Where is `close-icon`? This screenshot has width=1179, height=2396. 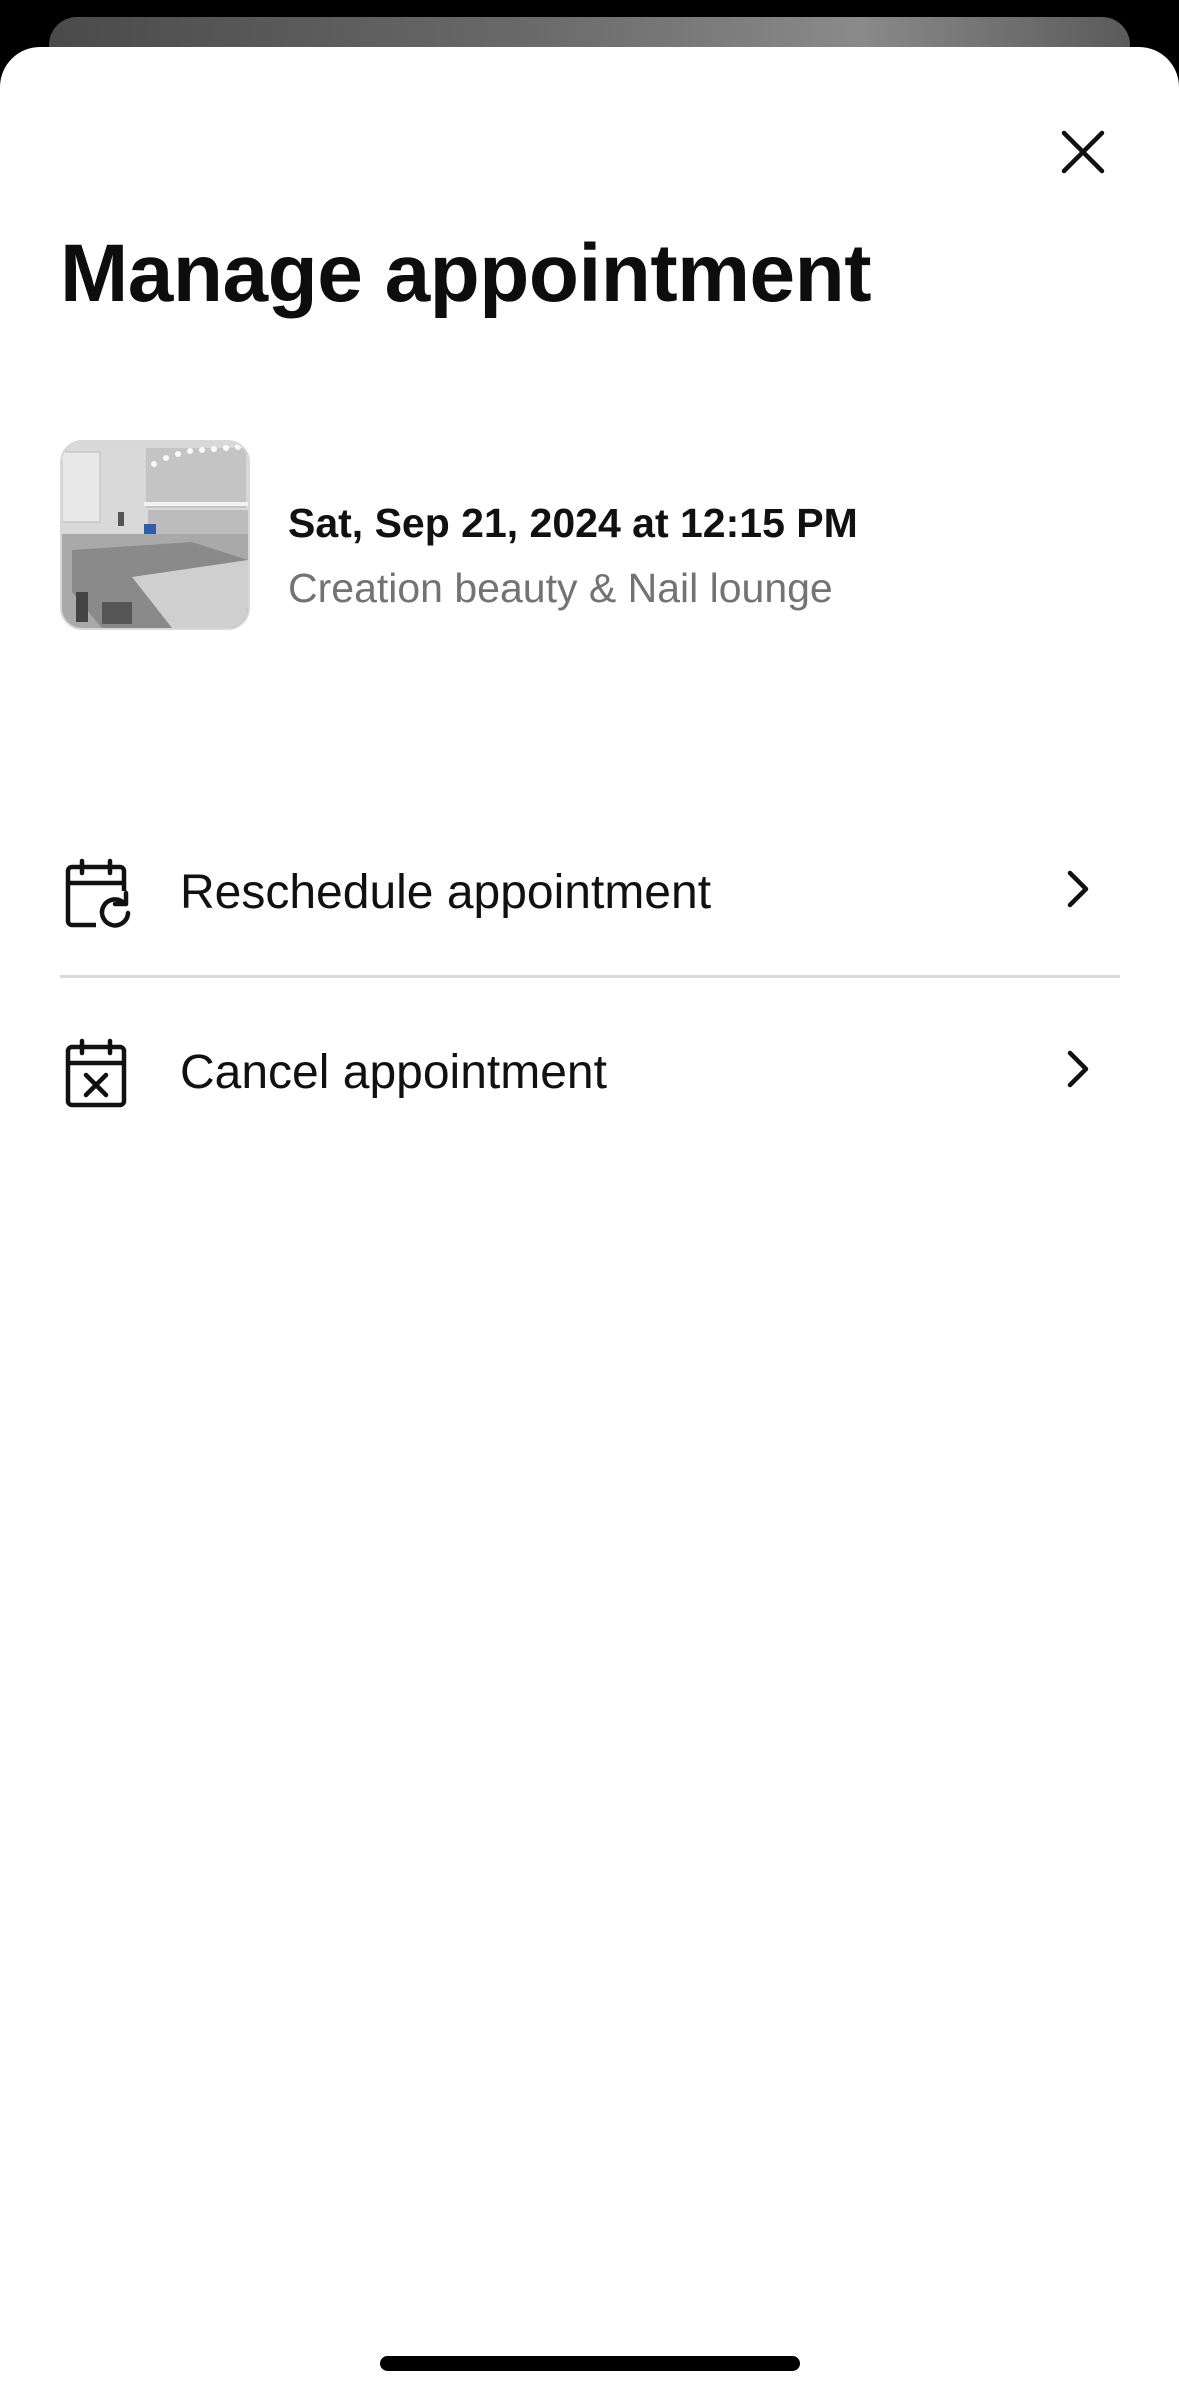
close-icon is located at coordinates (1083, 152).